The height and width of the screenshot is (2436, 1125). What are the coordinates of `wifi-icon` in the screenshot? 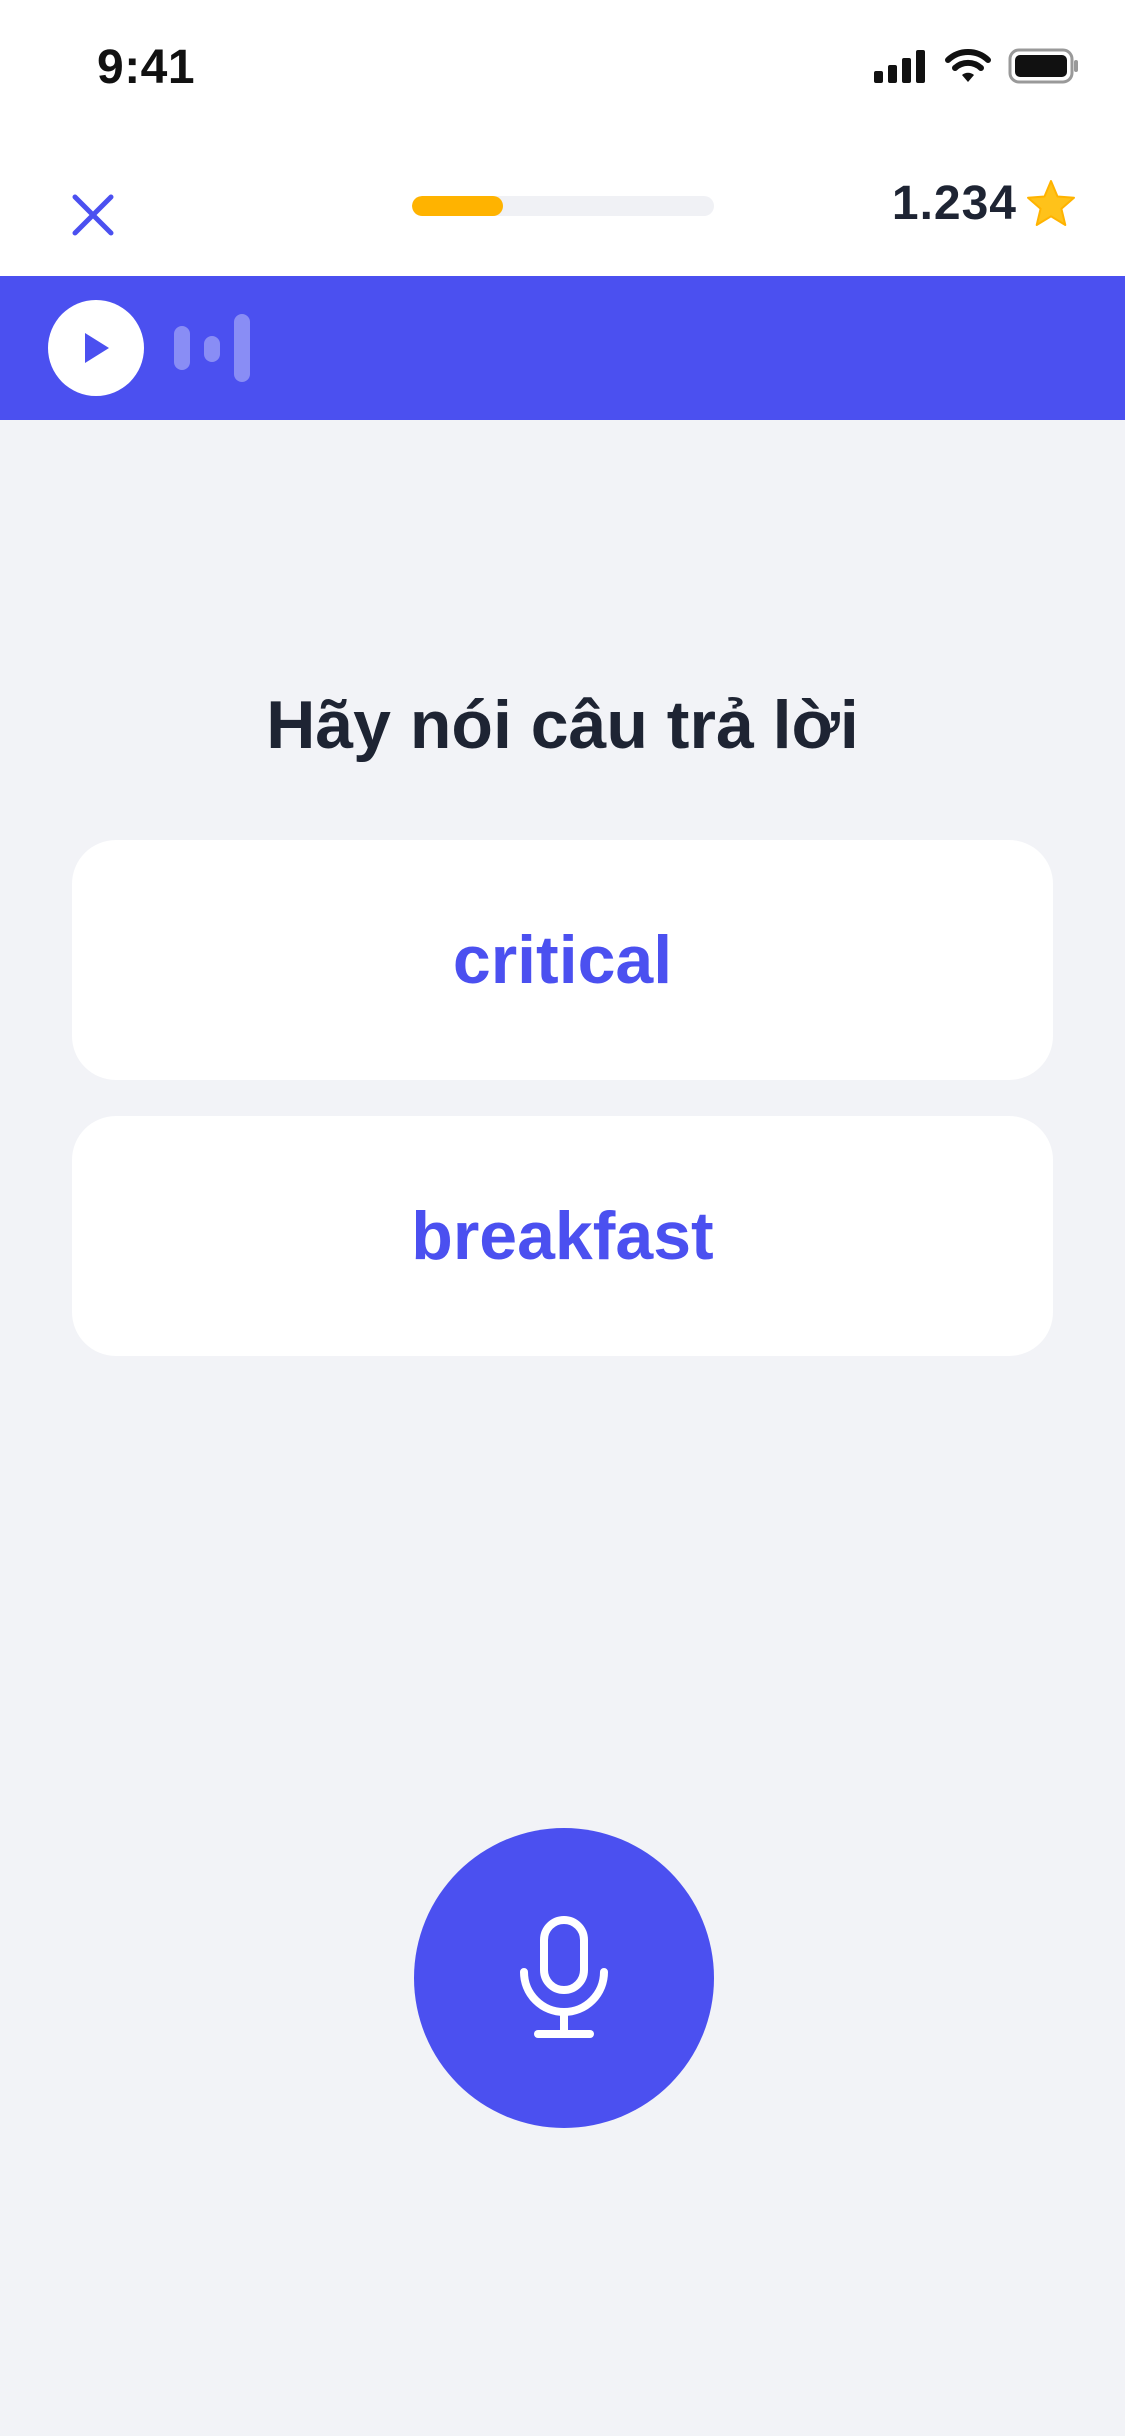 It's located at (968, 65).